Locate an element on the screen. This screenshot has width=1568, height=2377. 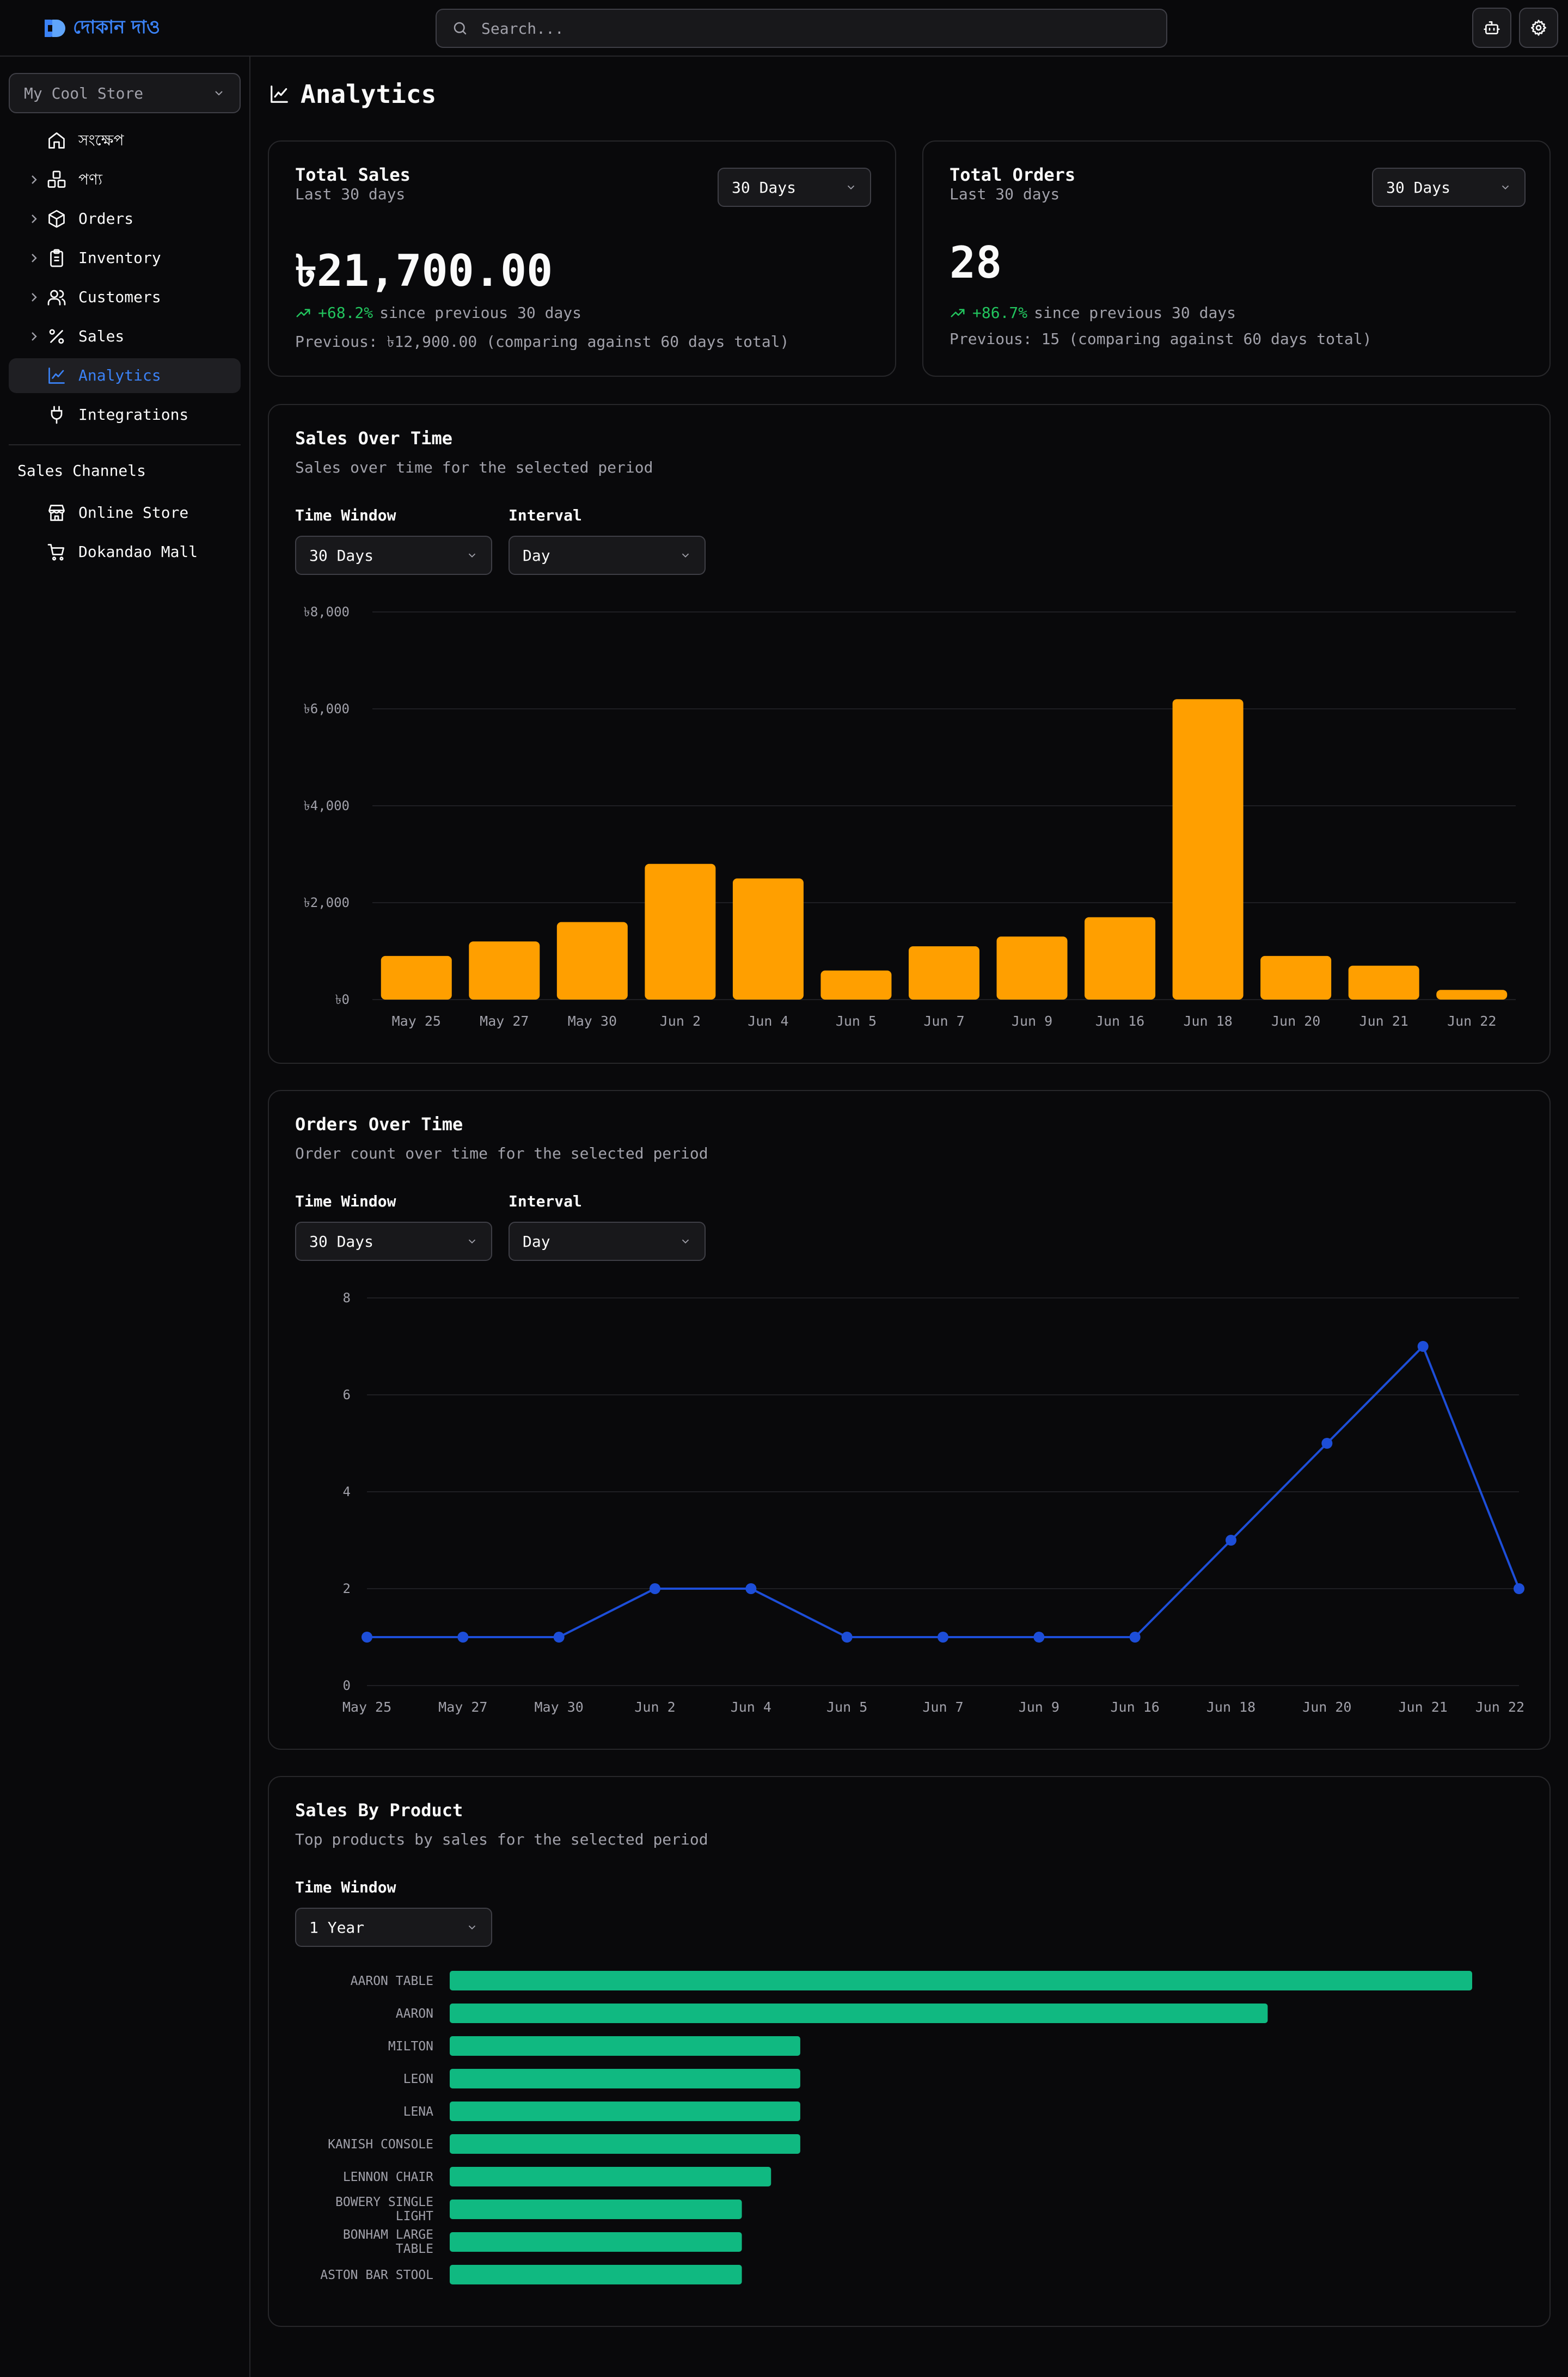
sidebar-item-online-store: Online Store is located at coordinates (125, 512).